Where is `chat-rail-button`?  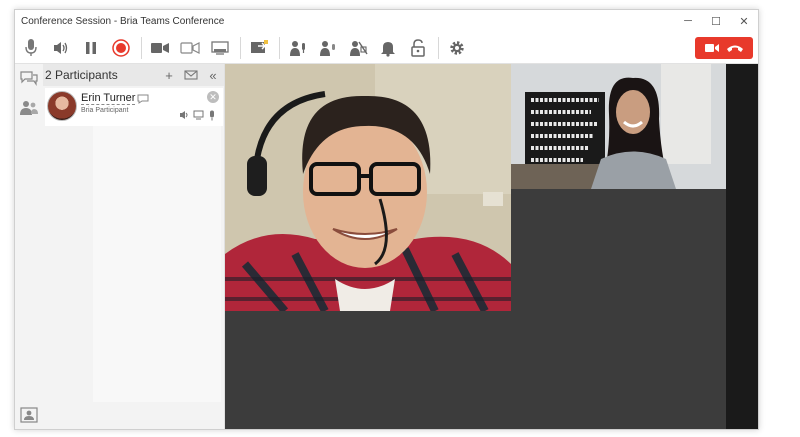
chat-rail-button is located at coordinates (29, 78).